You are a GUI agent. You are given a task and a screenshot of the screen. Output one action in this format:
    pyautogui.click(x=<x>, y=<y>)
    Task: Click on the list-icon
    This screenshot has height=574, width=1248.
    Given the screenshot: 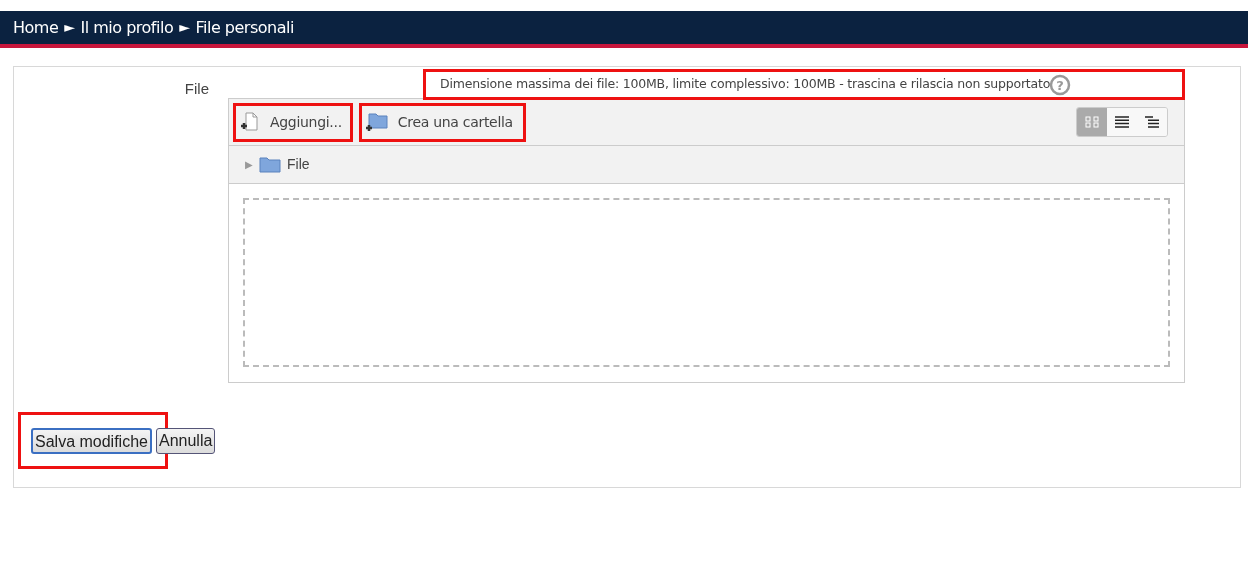 What is the action you would take?
    pyautogui.click(x=1122, y=122)
    